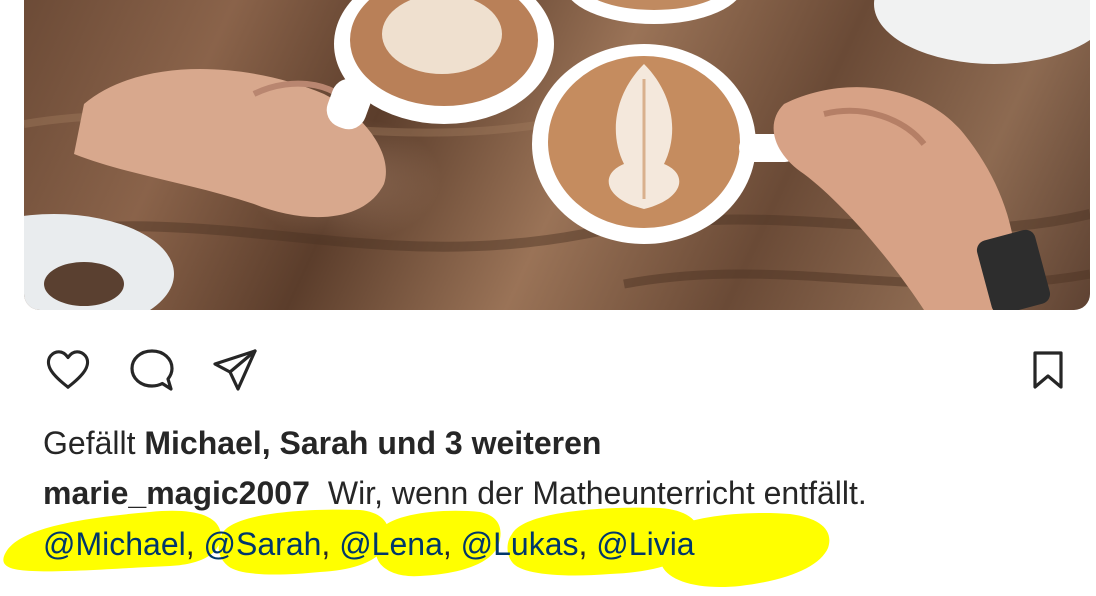  Describe the element at coordinates (520, 544) in the screenshot. I see `tag-lukas: @Lukas` at that location.